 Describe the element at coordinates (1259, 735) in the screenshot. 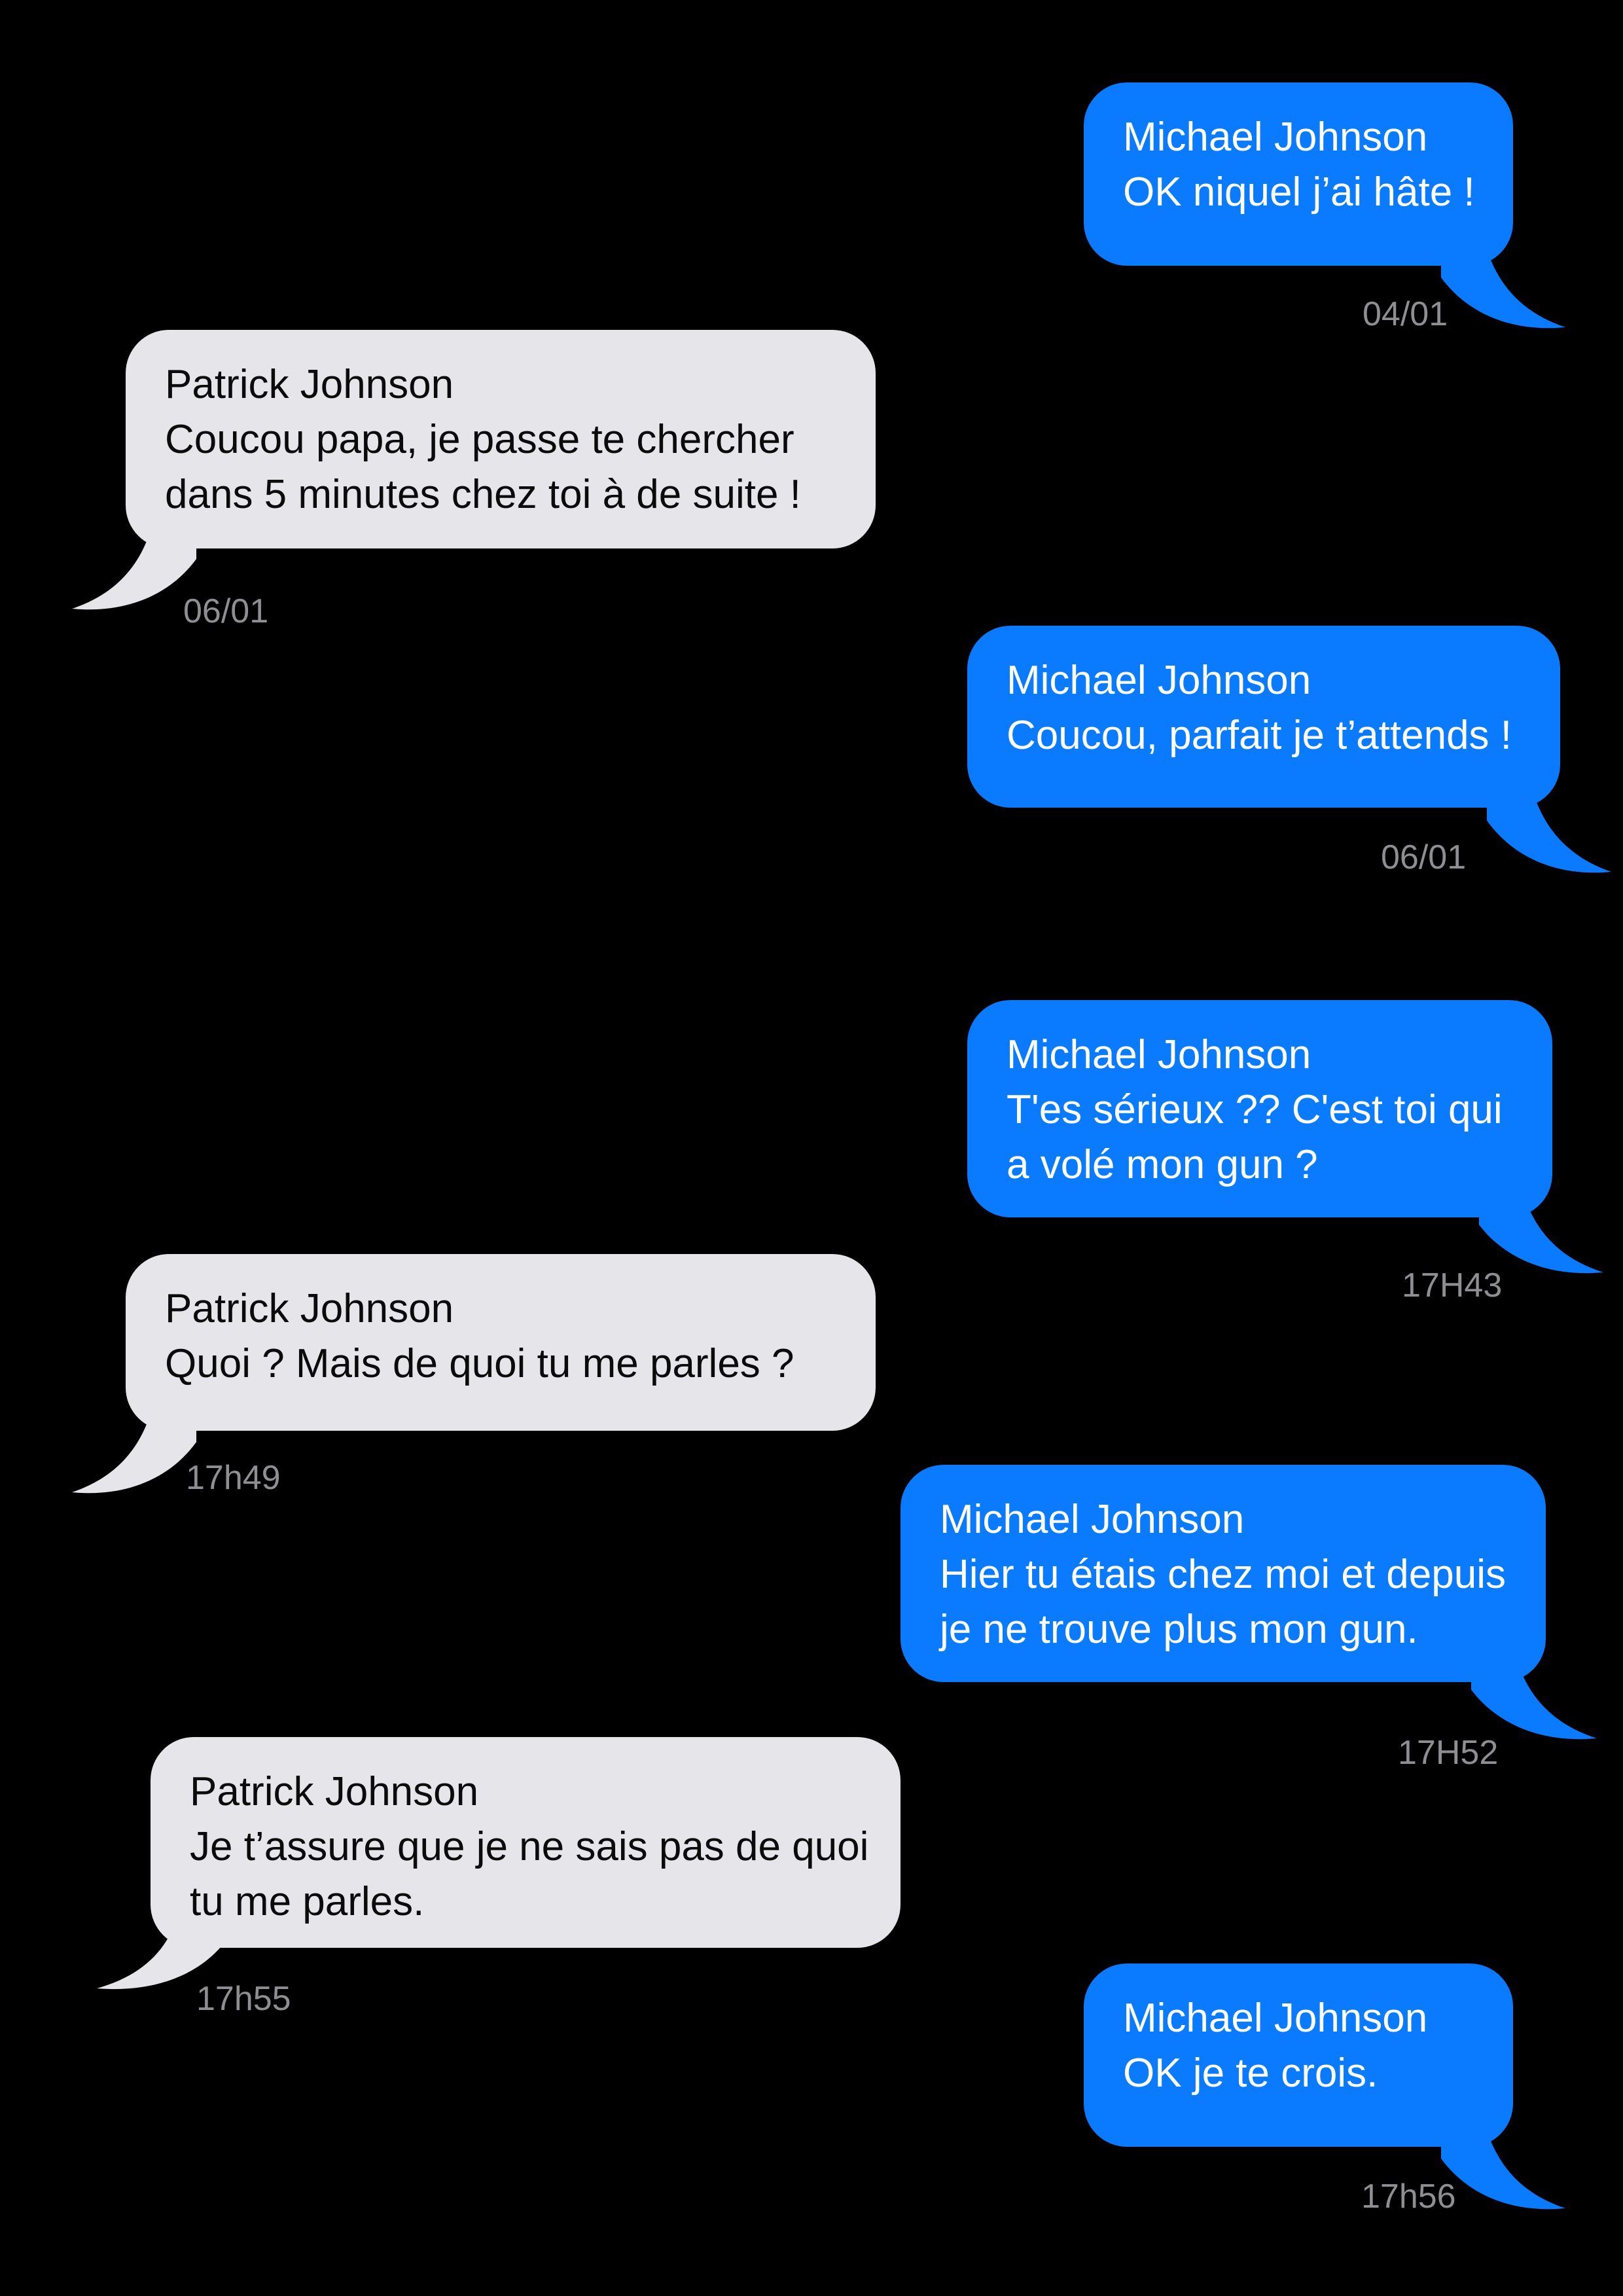

I see `message-text-line: Coucou, parfait je t’attends !` at that location.